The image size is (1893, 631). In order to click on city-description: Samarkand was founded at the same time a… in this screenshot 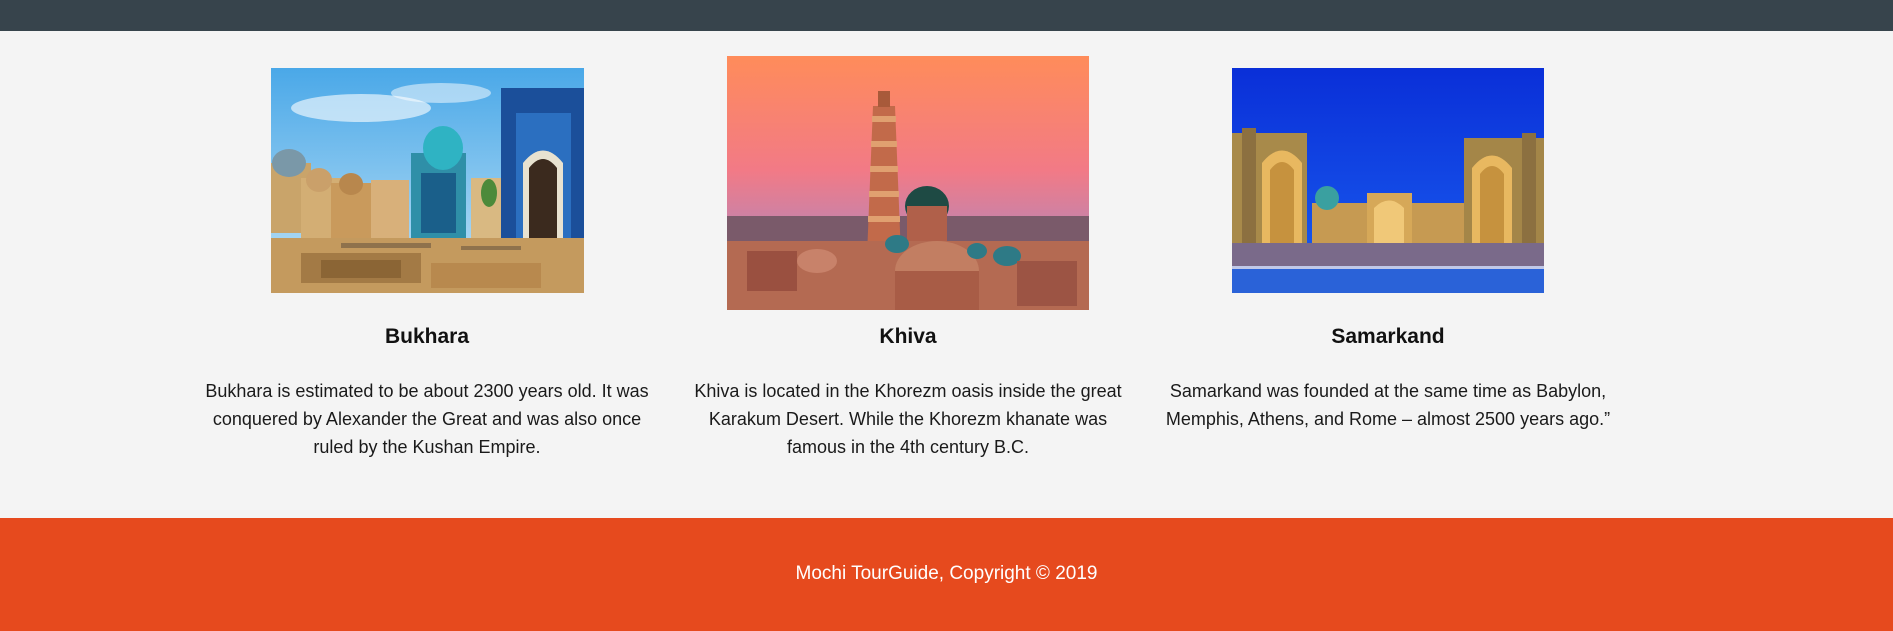, I will do `click(1388, 405)`.